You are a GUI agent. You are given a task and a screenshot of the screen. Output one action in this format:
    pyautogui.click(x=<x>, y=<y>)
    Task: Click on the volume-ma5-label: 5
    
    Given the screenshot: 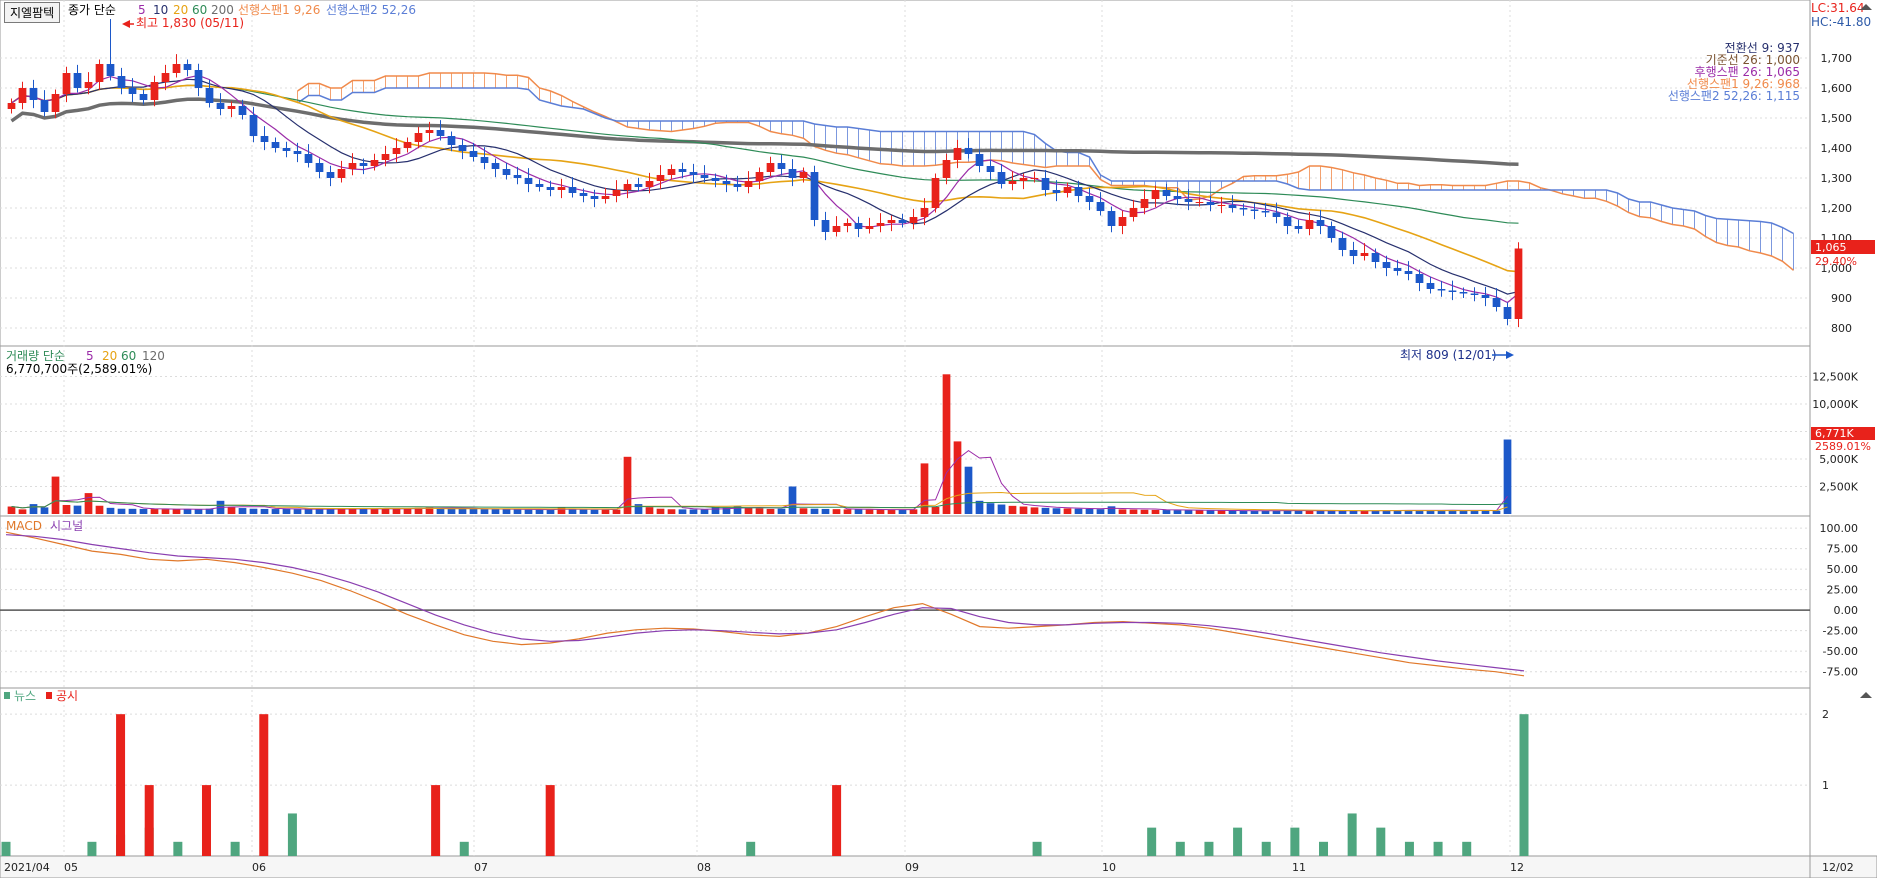 What is the action you would take?
    pyautogui.click(x=90, y=356)
    